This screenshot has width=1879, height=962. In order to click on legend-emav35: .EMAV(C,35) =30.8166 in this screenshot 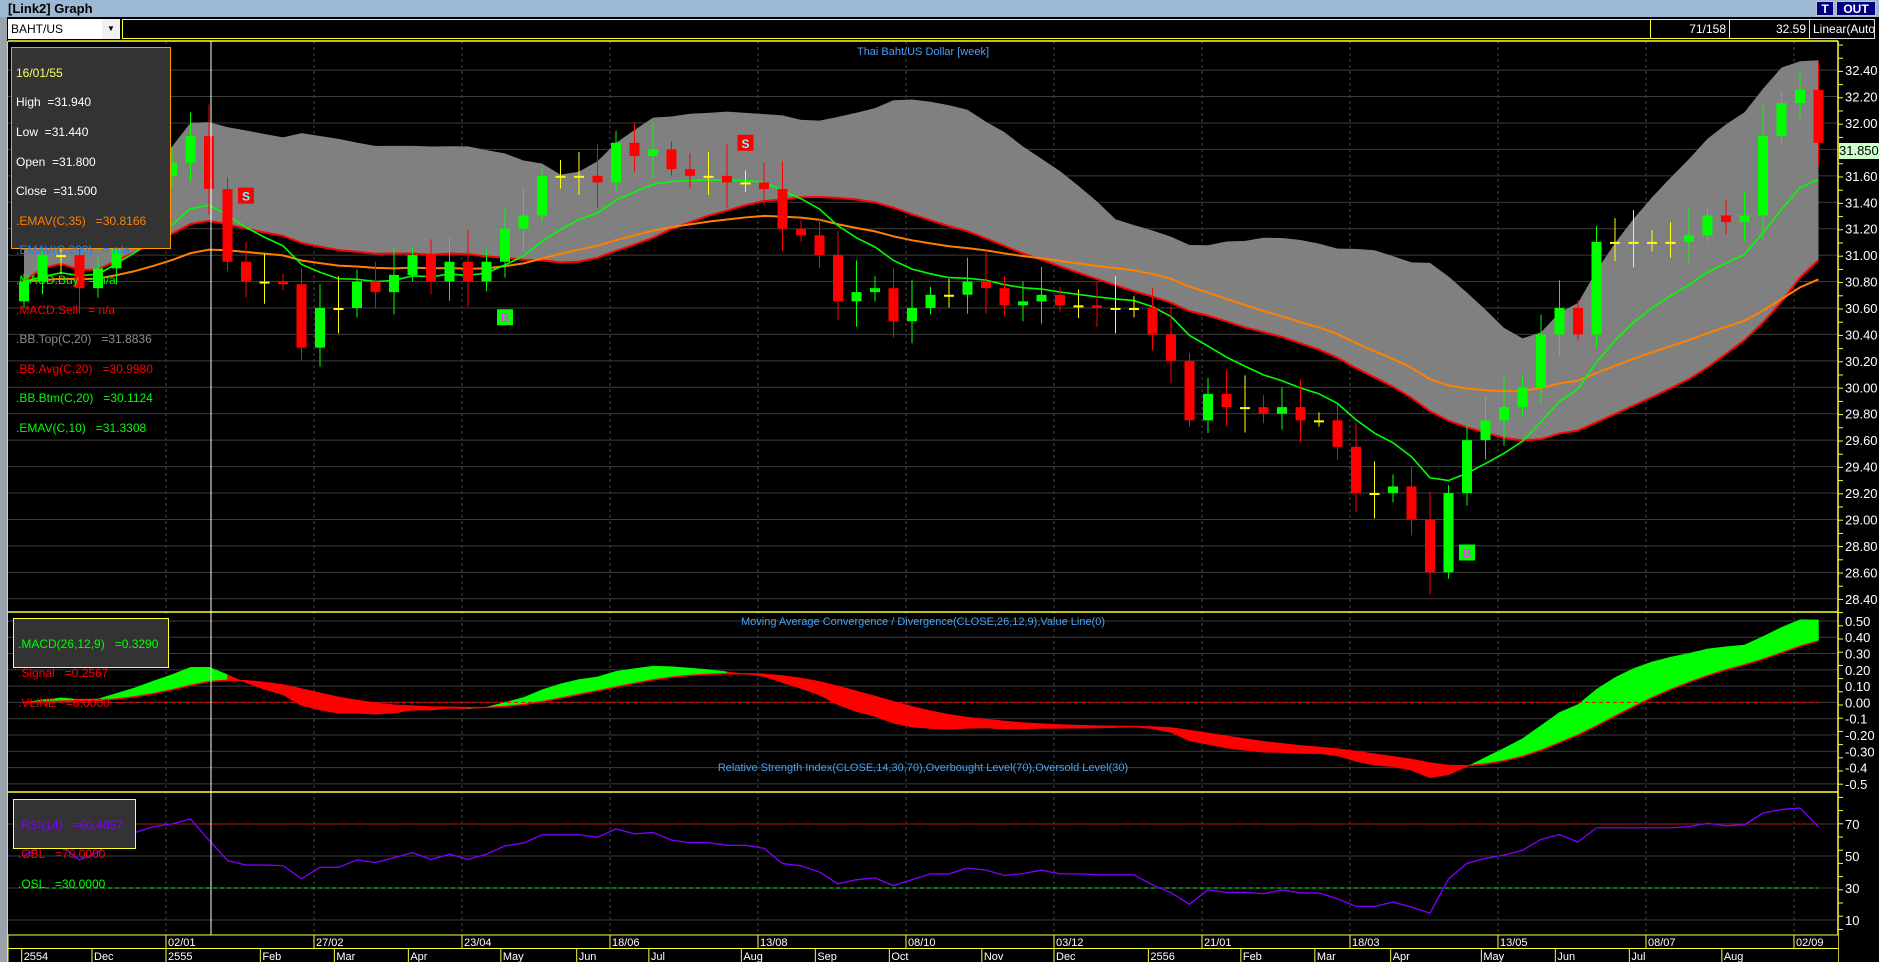, I will do `click(81, 220)`.